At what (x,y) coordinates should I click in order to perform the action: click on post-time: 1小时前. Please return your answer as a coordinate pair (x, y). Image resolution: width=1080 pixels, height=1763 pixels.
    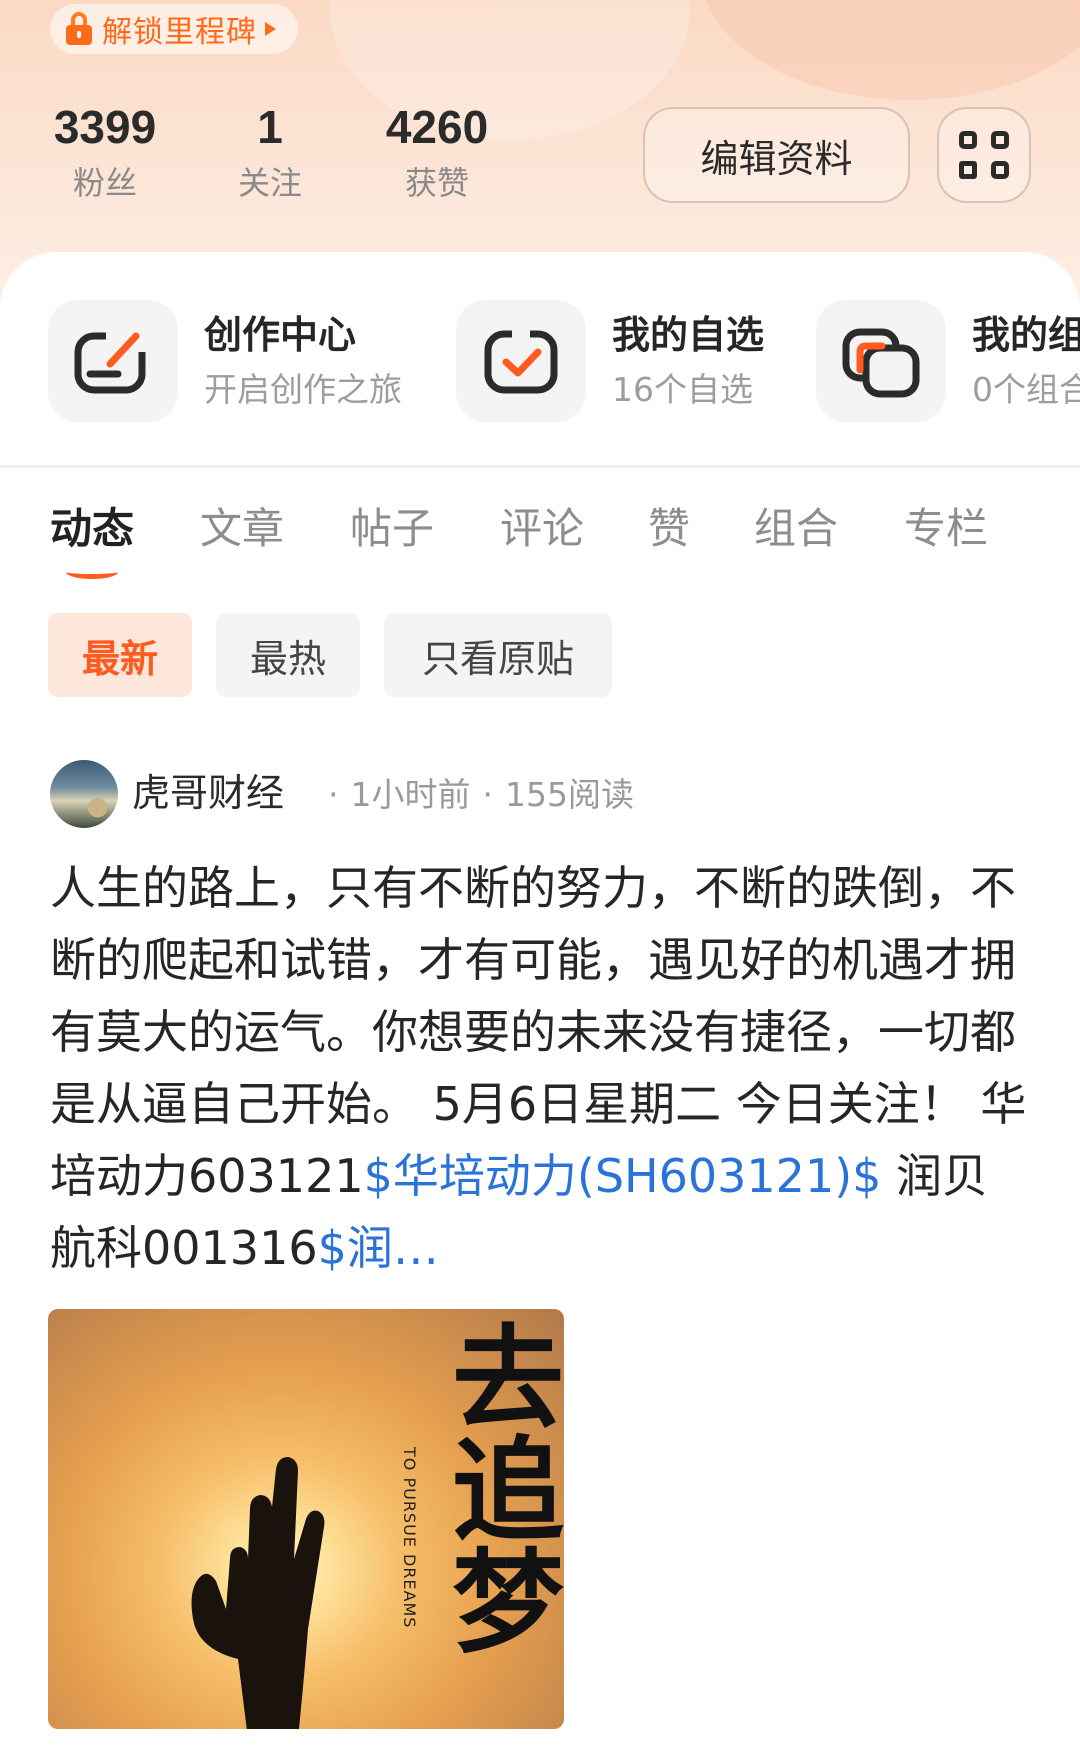
    Looking at the image, I should click on (410, 794).